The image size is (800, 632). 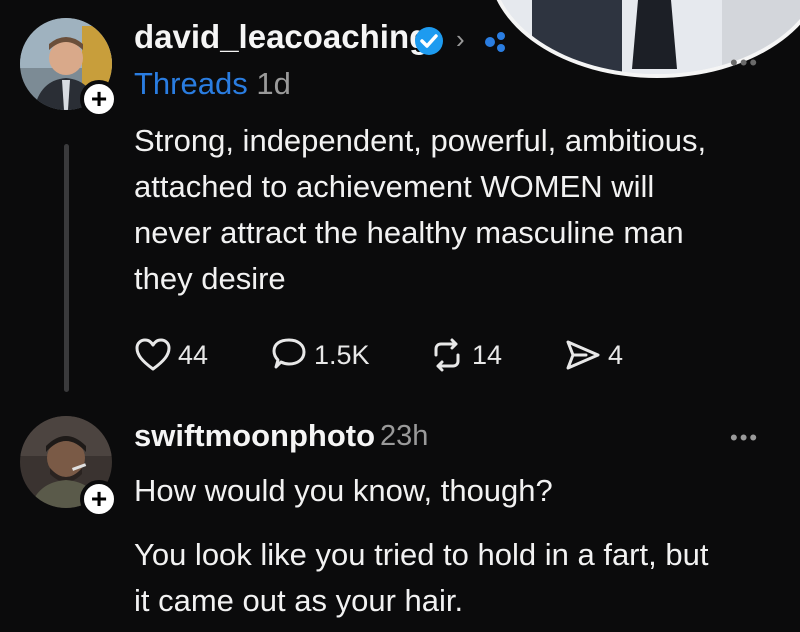 I want to click on repost-count: 14, so click(x=487, y=354).